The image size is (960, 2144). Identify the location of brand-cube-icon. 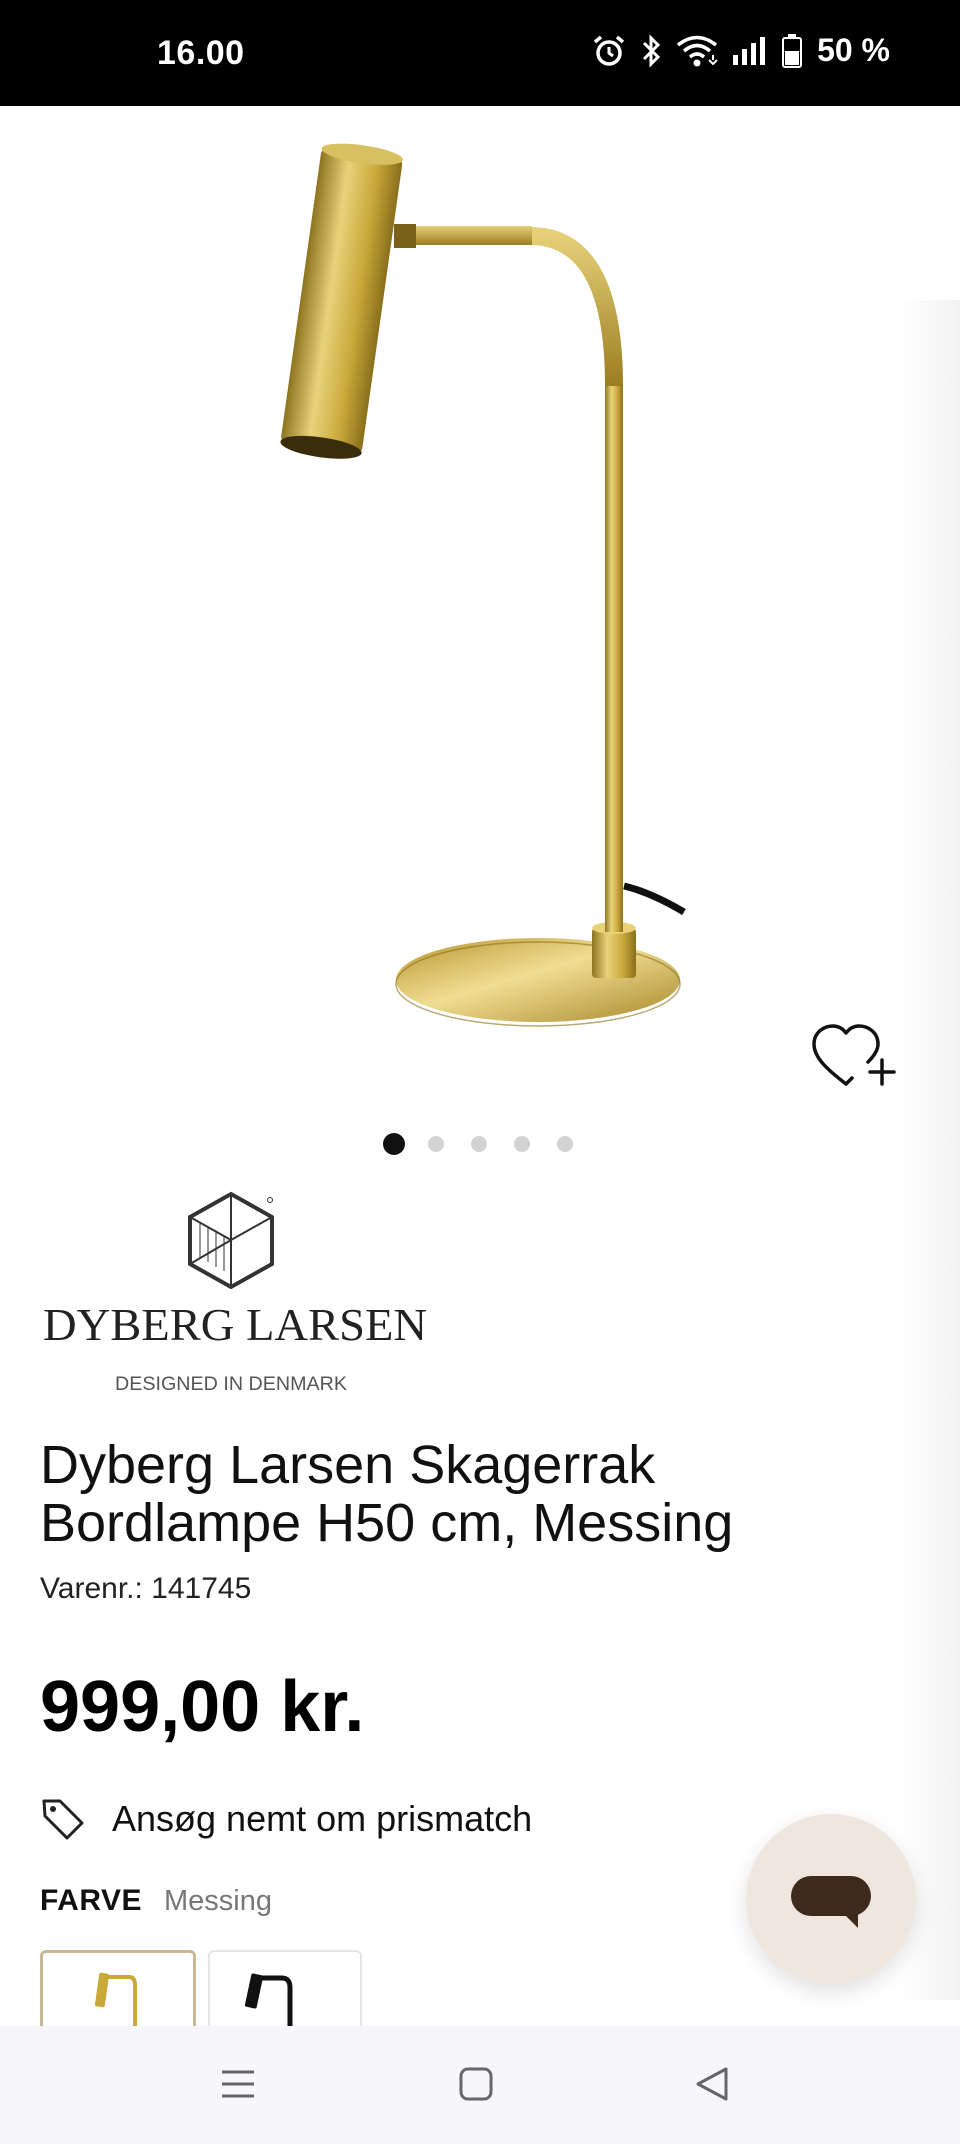
(231, 1240).